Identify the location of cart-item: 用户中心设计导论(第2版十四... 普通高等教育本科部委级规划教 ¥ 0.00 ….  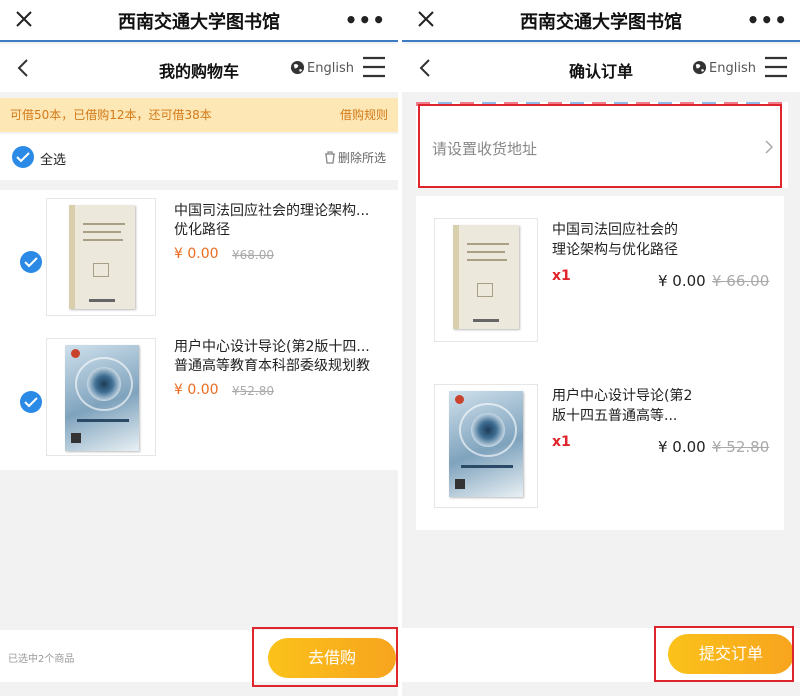
(199, 399).